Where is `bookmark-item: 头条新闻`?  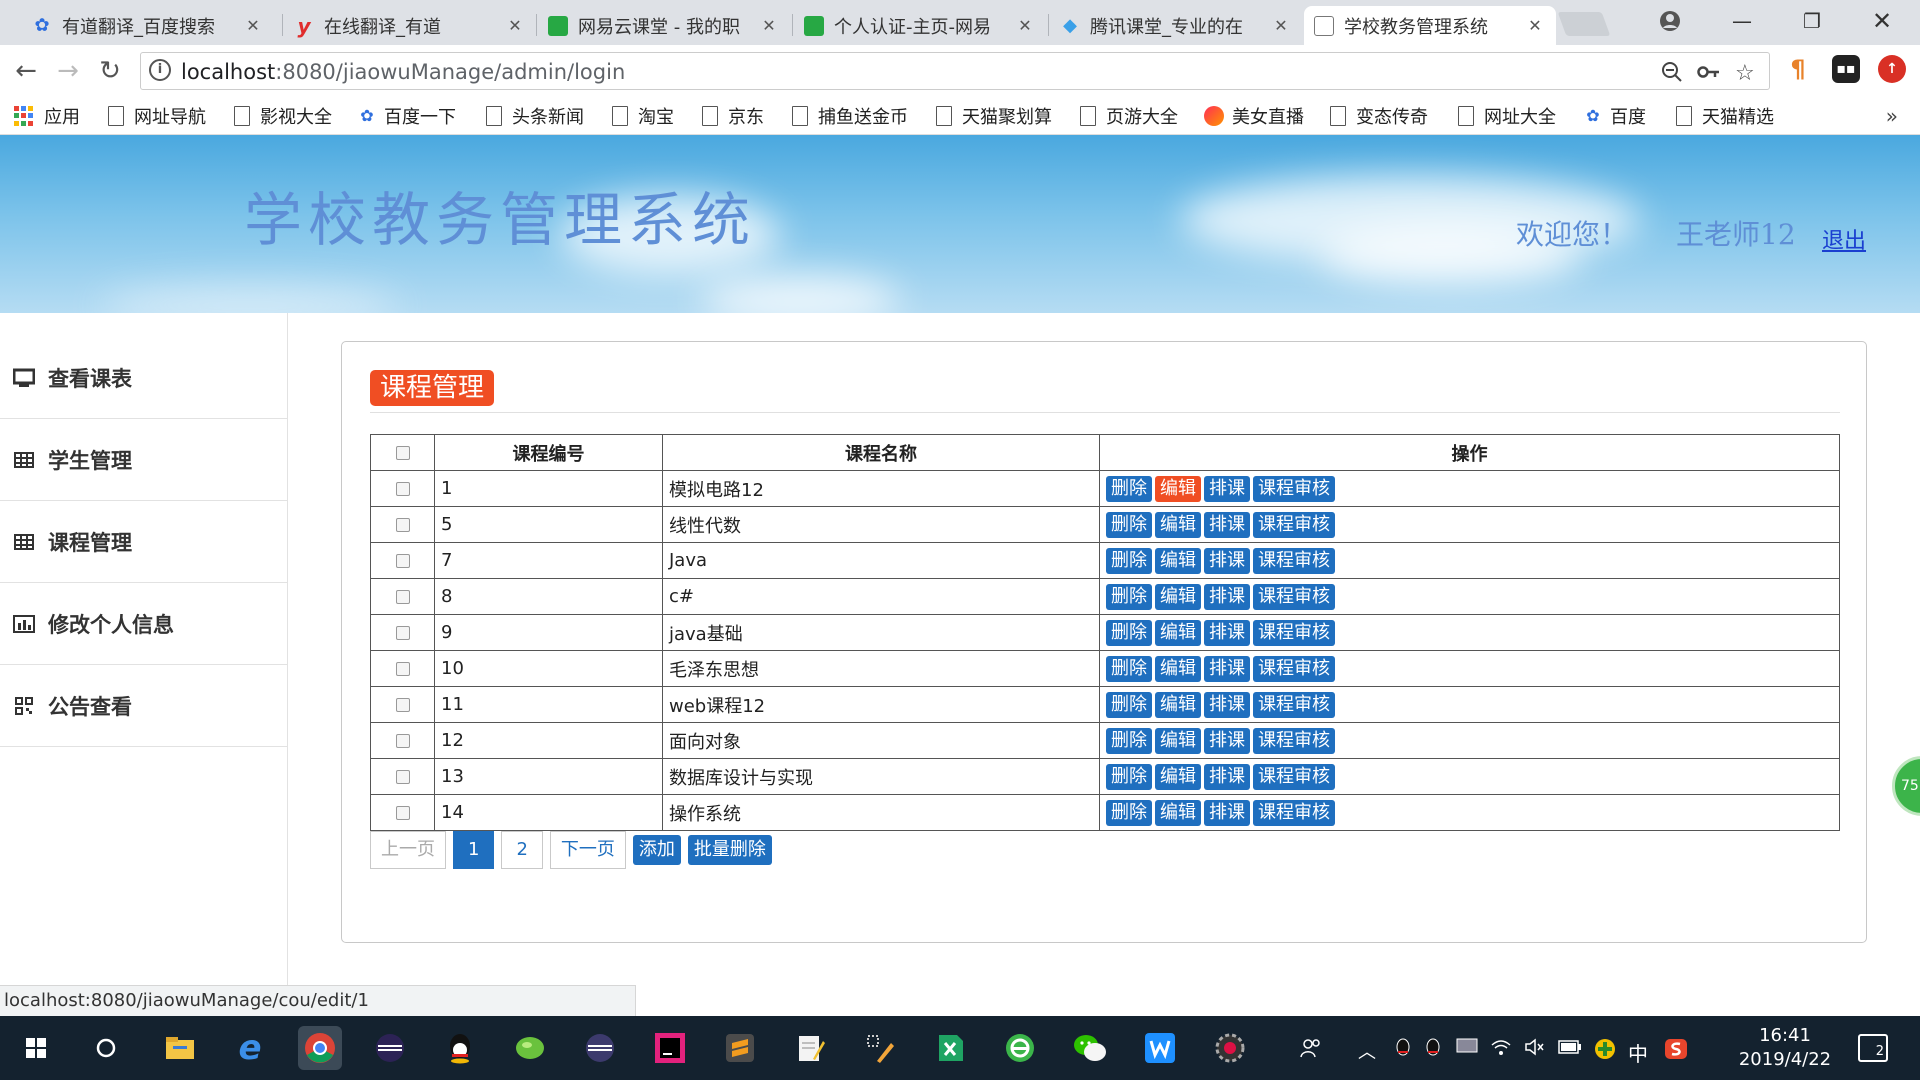 bookmark-item: 头条新闻 is located at coordinates (535, 116).